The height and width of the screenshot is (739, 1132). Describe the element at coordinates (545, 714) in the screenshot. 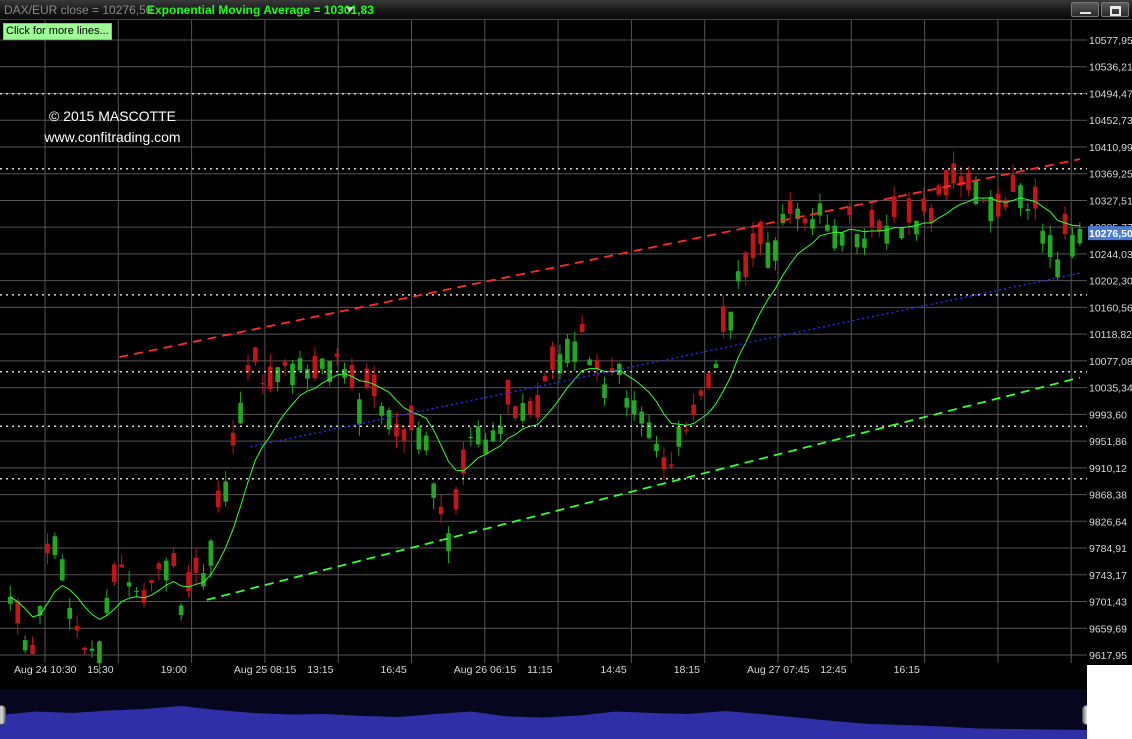

I see `navigator-overview` at that location.